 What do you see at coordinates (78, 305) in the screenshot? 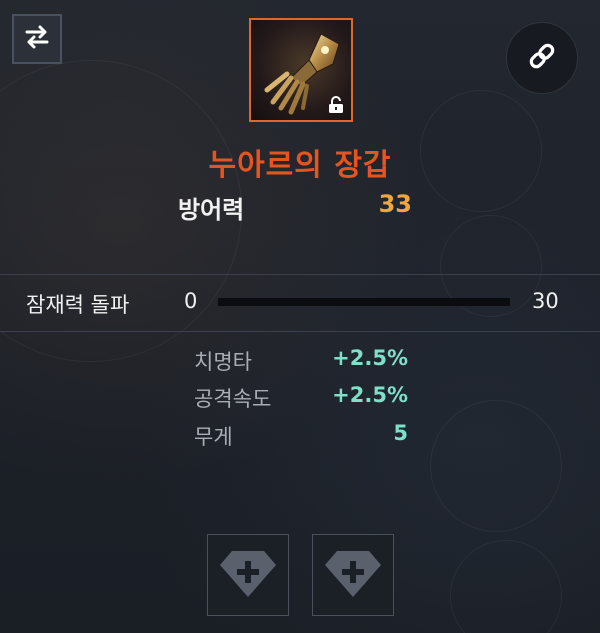
I see `potential-label: 잠재력 돌파` at bounding box center [78, 305].